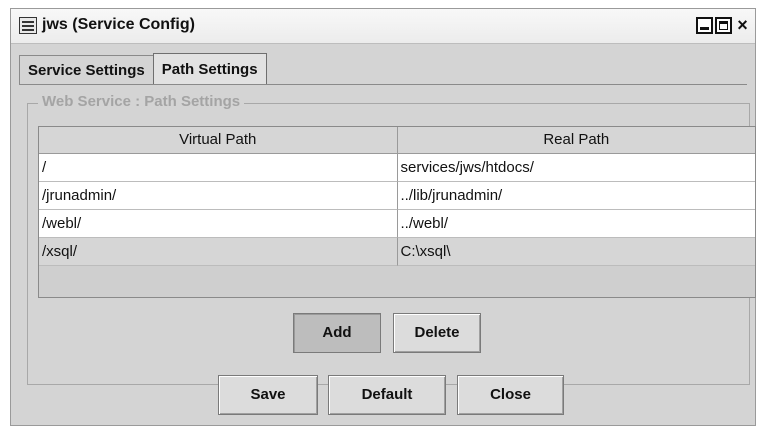  What do you see at coordinates (268, 395) in the screenshot?
I see `save-button: Save` at bounding box center [268, 395].